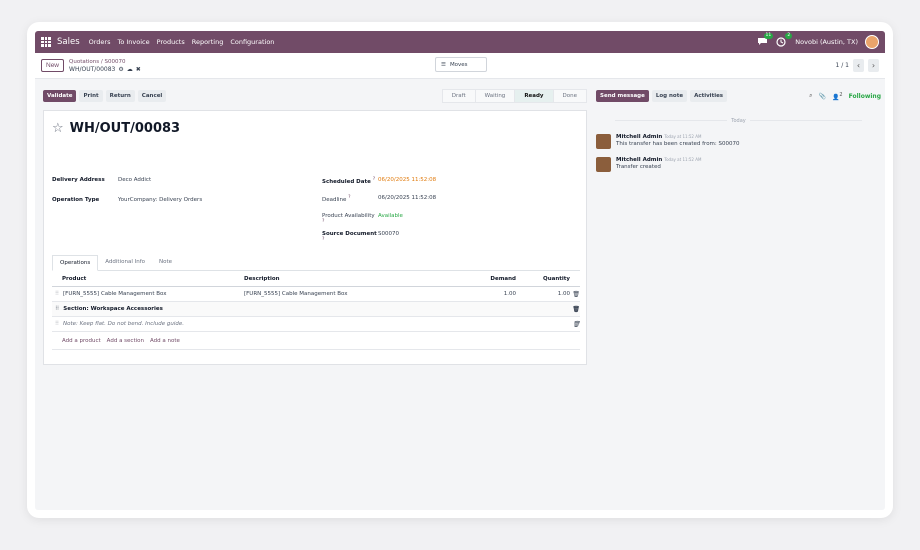  Describe the element at coordinates (130, 70) in the screenshot. I see `cloud-save-icon: ☁` at that location.